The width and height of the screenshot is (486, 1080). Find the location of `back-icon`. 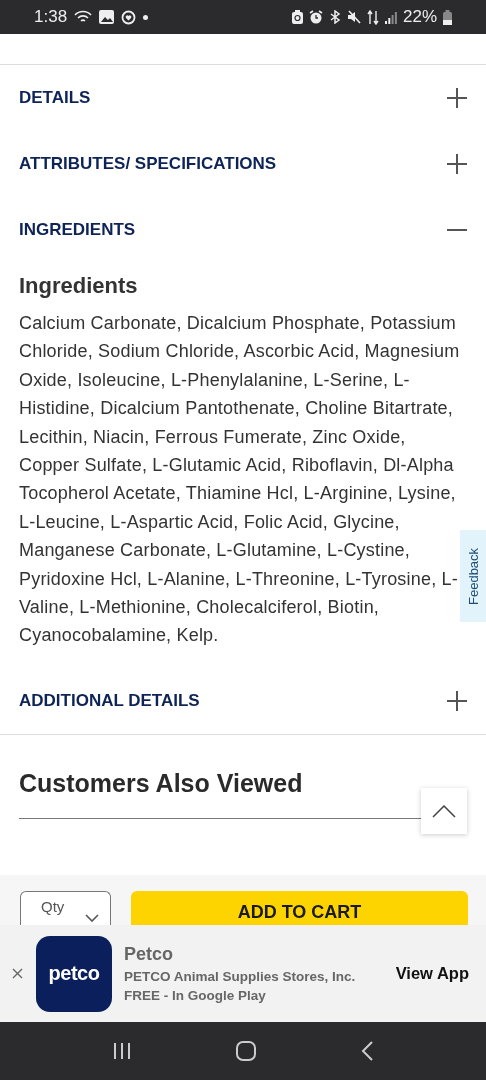

back-icon is located at coordinates (367, 1051).